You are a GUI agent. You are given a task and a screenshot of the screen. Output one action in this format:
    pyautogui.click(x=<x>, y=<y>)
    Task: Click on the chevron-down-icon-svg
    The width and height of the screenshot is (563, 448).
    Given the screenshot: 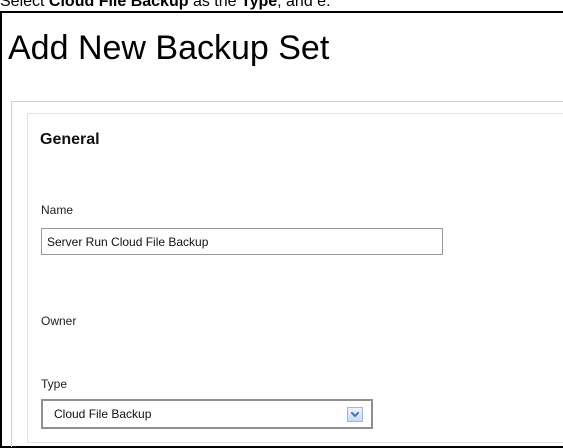 What is the action you would take?
    pyautogui.click(x=355, y=414)
    